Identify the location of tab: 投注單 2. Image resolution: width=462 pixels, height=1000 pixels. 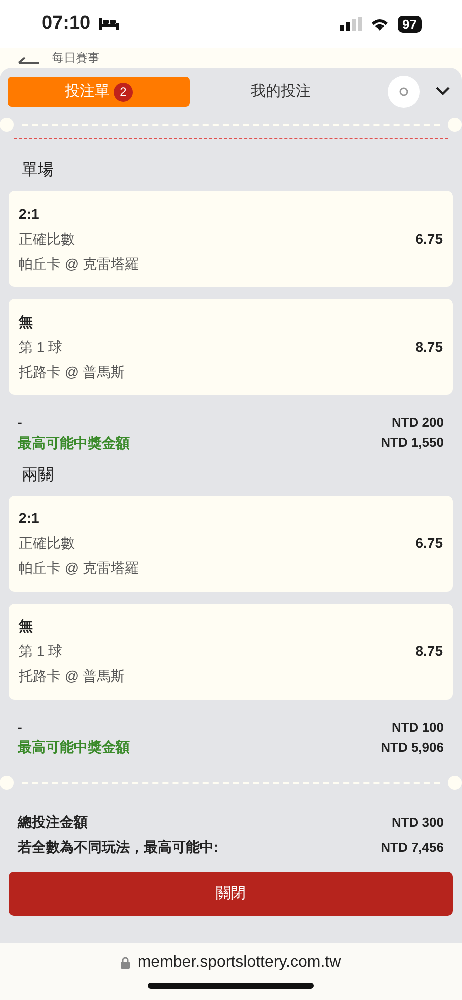
(99, 92).